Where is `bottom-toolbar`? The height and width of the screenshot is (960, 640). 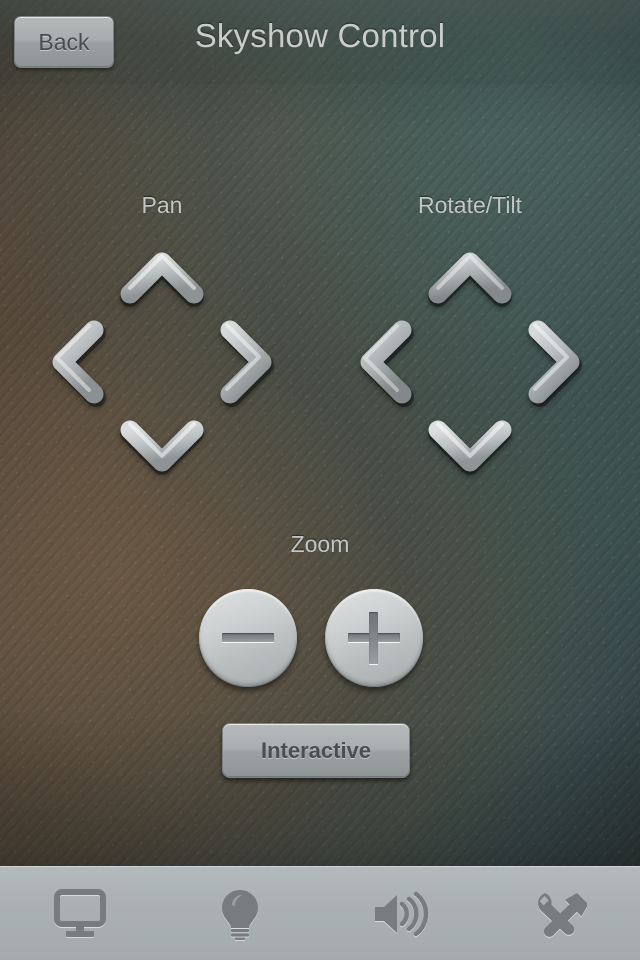
bottom-toolbar is located at coordinates (320, 913).